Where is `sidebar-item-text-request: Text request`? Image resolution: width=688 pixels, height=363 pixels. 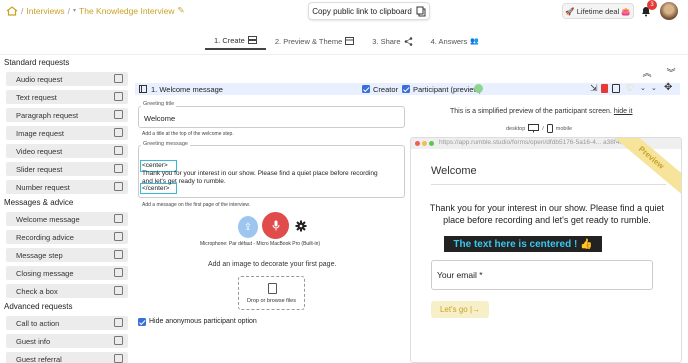
sidebar-item-text-request: Text request is located at coordinates (67, 97).